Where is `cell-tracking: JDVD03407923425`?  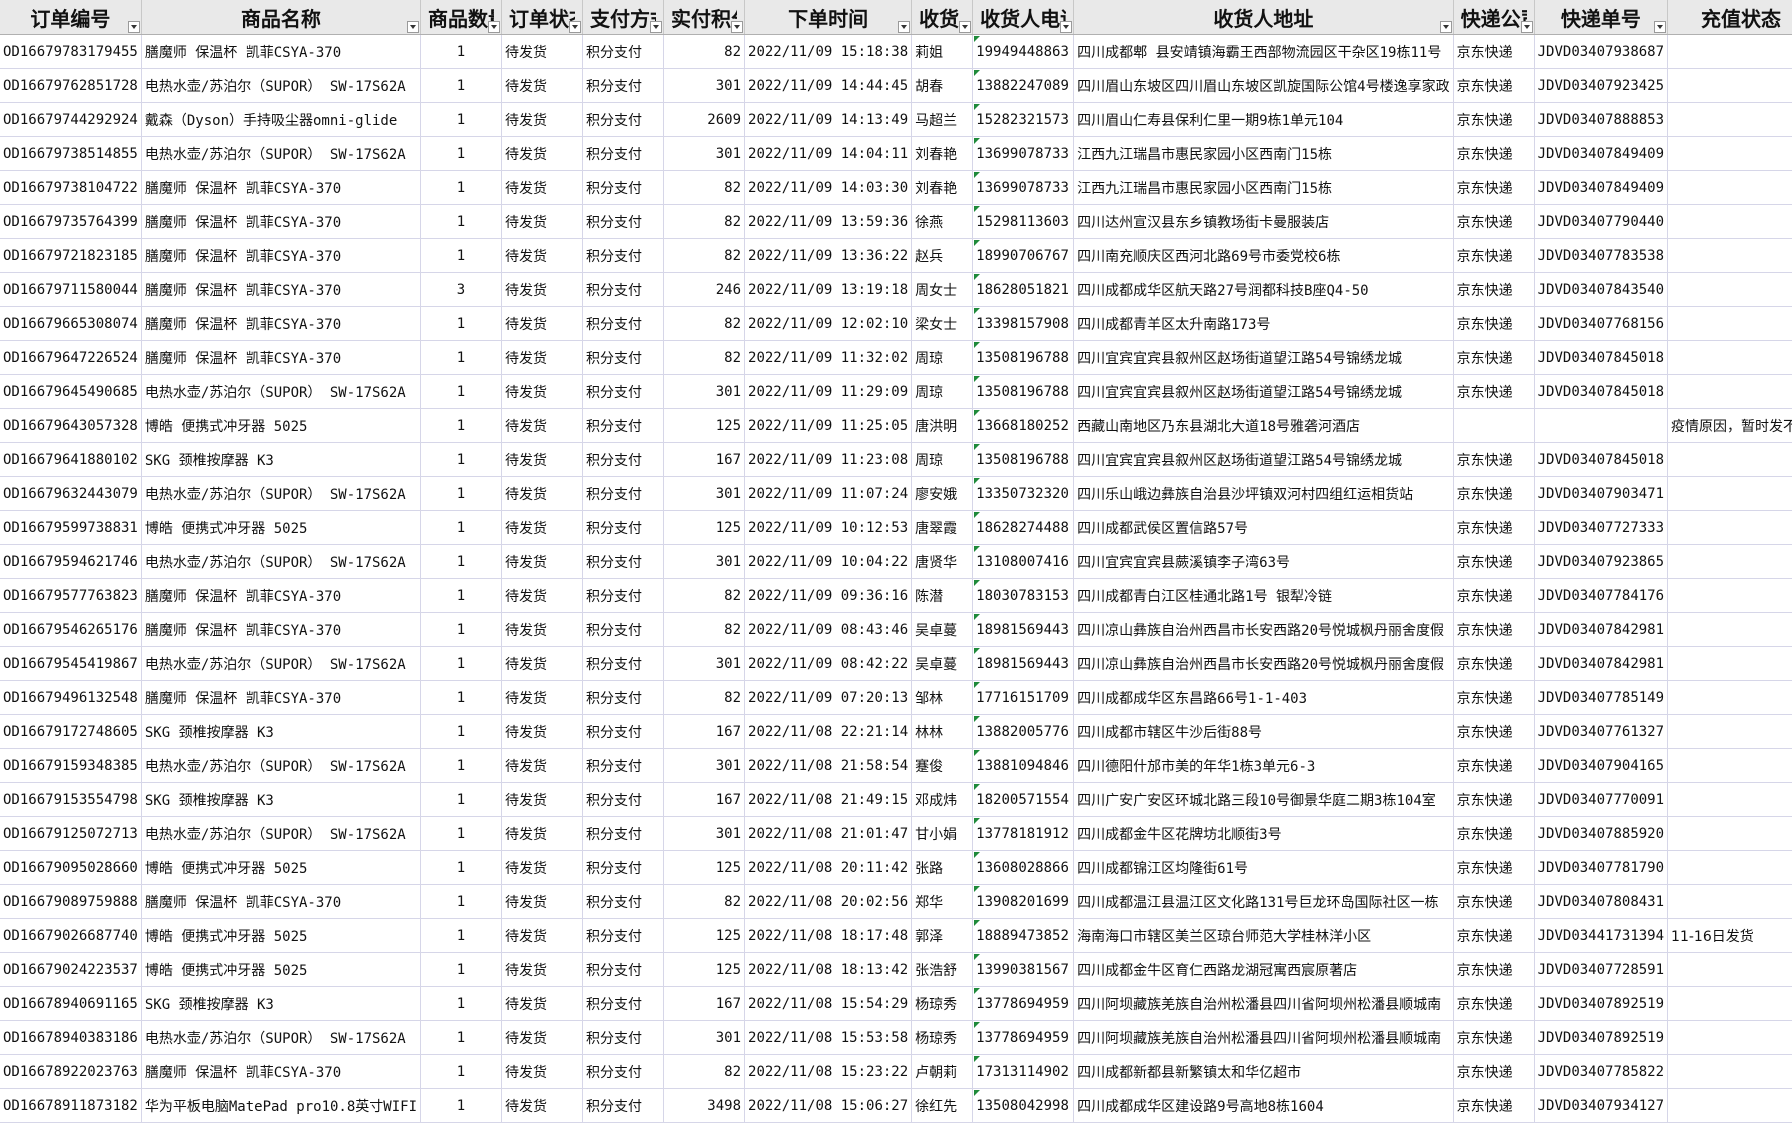
cell-tracking: JDVD03407923425 is located at coordinates (1601, 85).